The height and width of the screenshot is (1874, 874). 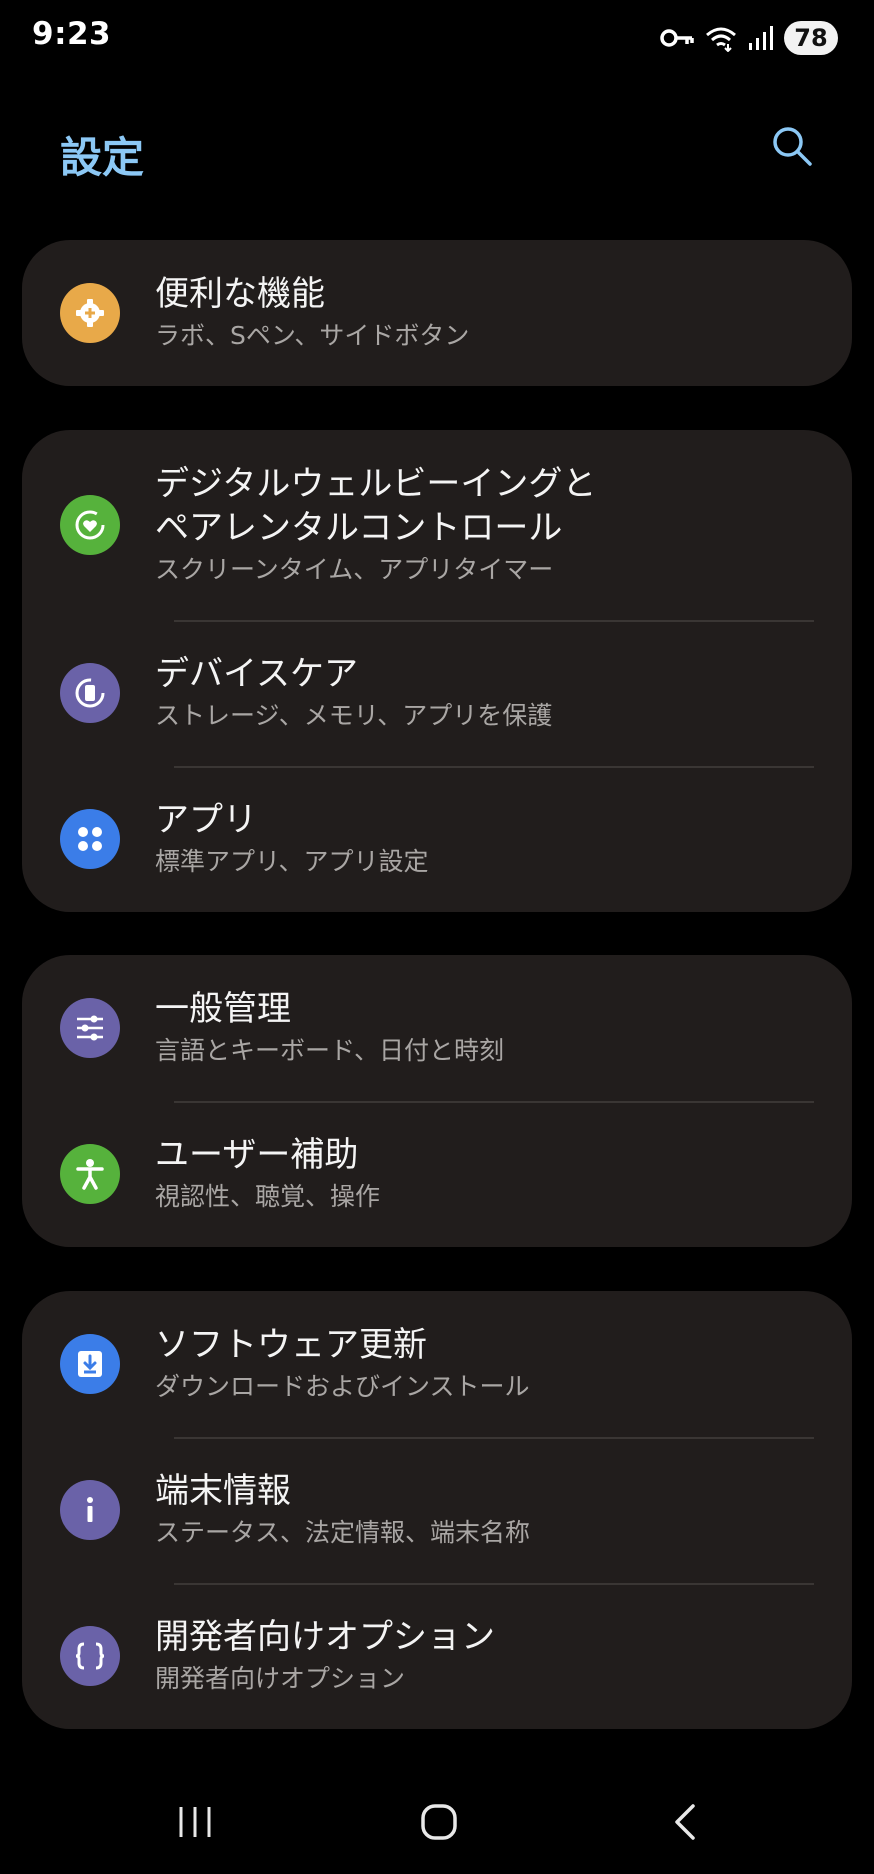 I want to click on search-icon, so click(x=792, y=148).